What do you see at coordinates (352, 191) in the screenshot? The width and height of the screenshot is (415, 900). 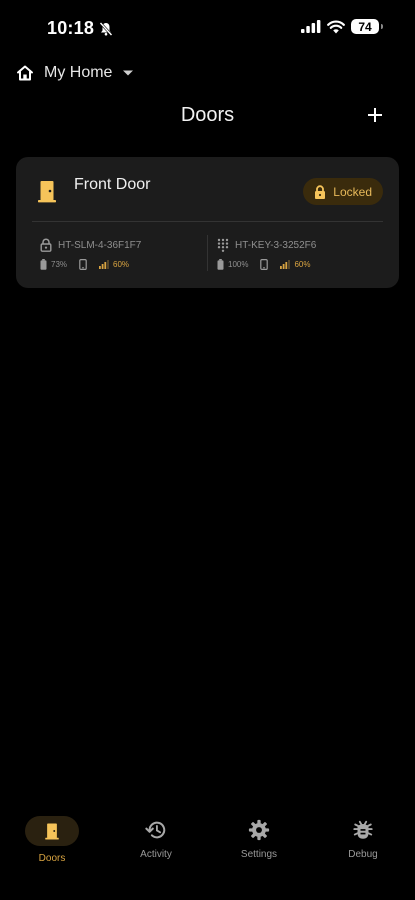 I see `lock-status-text: Locked` at bounding box center [352, 191].